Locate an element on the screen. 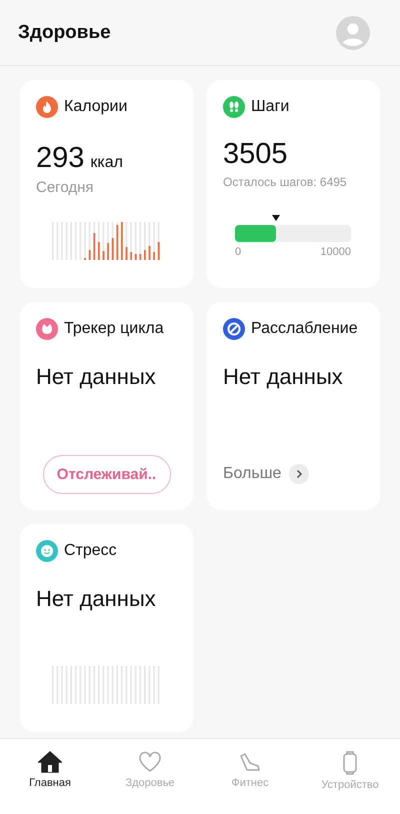 The width and height of the screenshot is (400, 814). shoe-icon is located at coordinates (250, 762).